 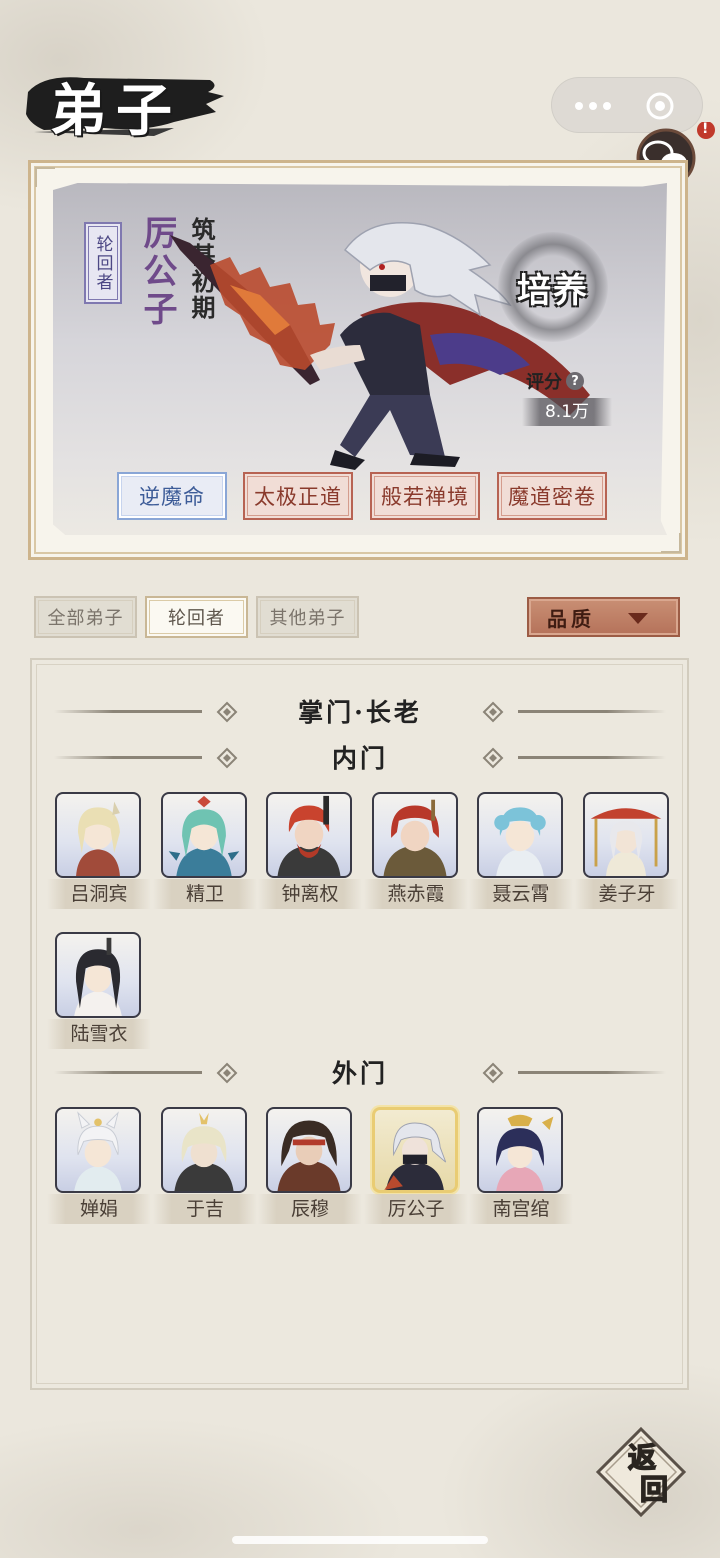 I want to click on skill-button-4: 魔道密卷, so click(x=552, y=496).